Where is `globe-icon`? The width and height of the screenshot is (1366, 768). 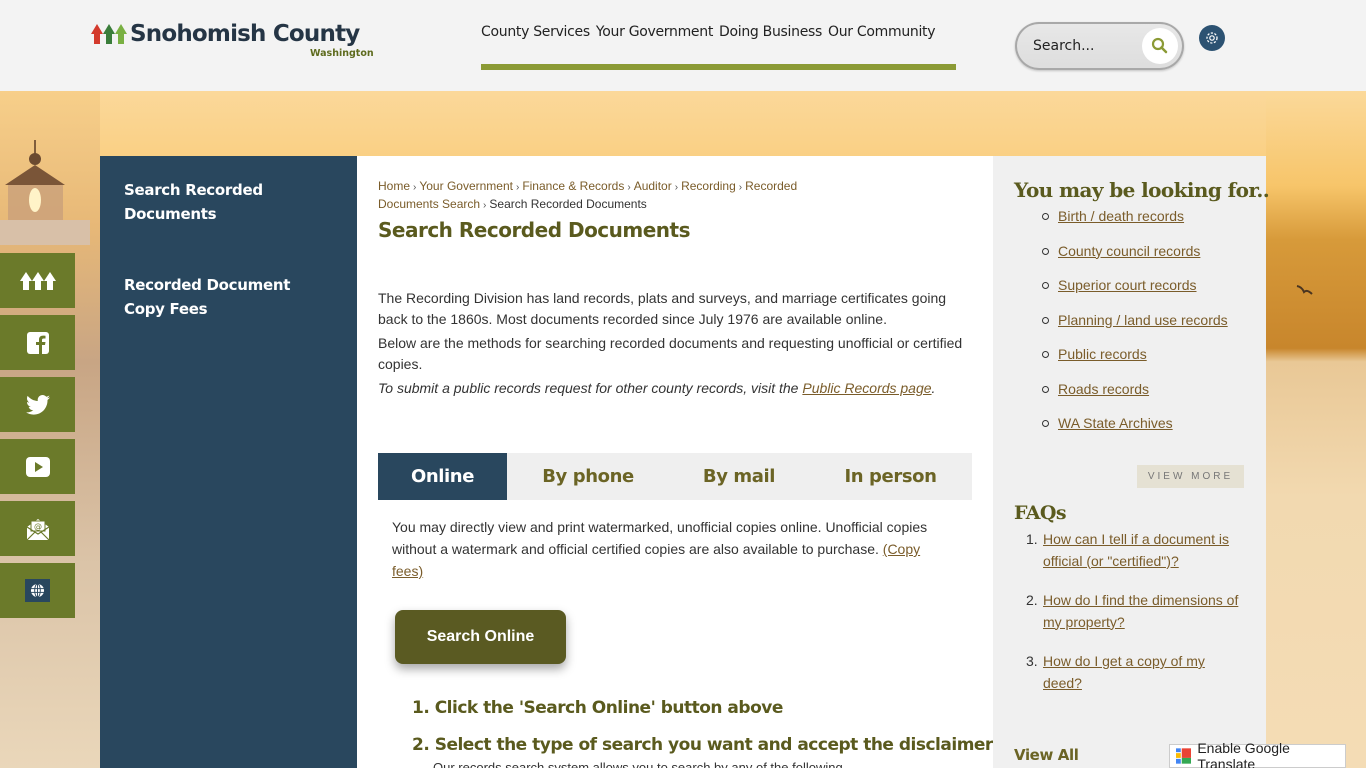
globe-icon is located at coordinates (37, 590).